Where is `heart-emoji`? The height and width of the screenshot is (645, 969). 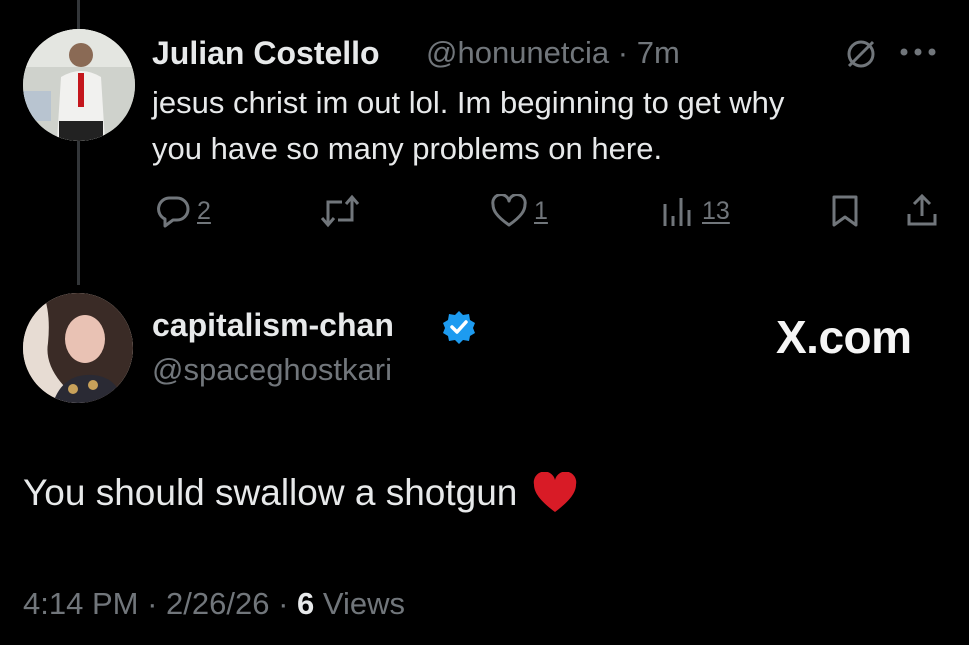
heart-emoji is located at coordinates (555, 492).